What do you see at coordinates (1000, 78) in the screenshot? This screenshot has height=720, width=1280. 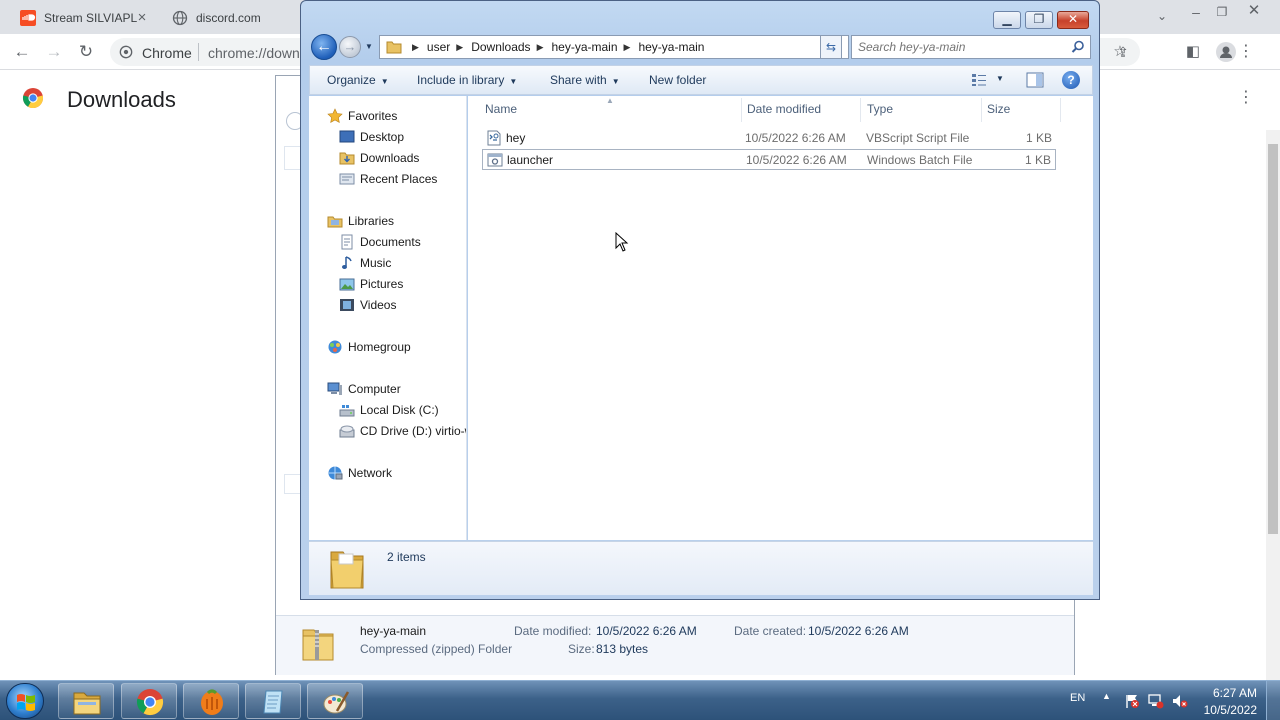 I see `view-options-arrow-icon: ▼` at bounding box center [1000, 78].